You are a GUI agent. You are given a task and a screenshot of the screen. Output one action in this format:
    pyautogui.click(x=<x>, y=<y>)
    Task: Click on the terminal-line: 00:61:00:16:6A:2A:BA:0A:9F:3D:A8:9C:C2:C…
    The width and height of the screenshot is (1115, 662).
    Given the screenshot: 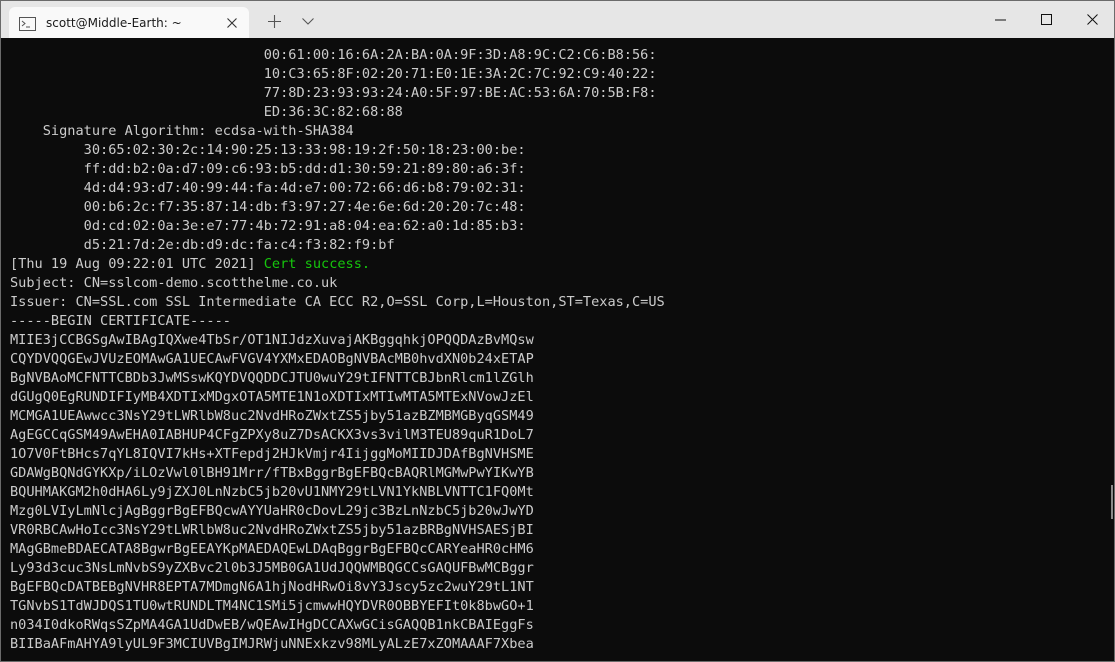 What is the action you would take?
    pyautogui.click(x=333, y=55)
    